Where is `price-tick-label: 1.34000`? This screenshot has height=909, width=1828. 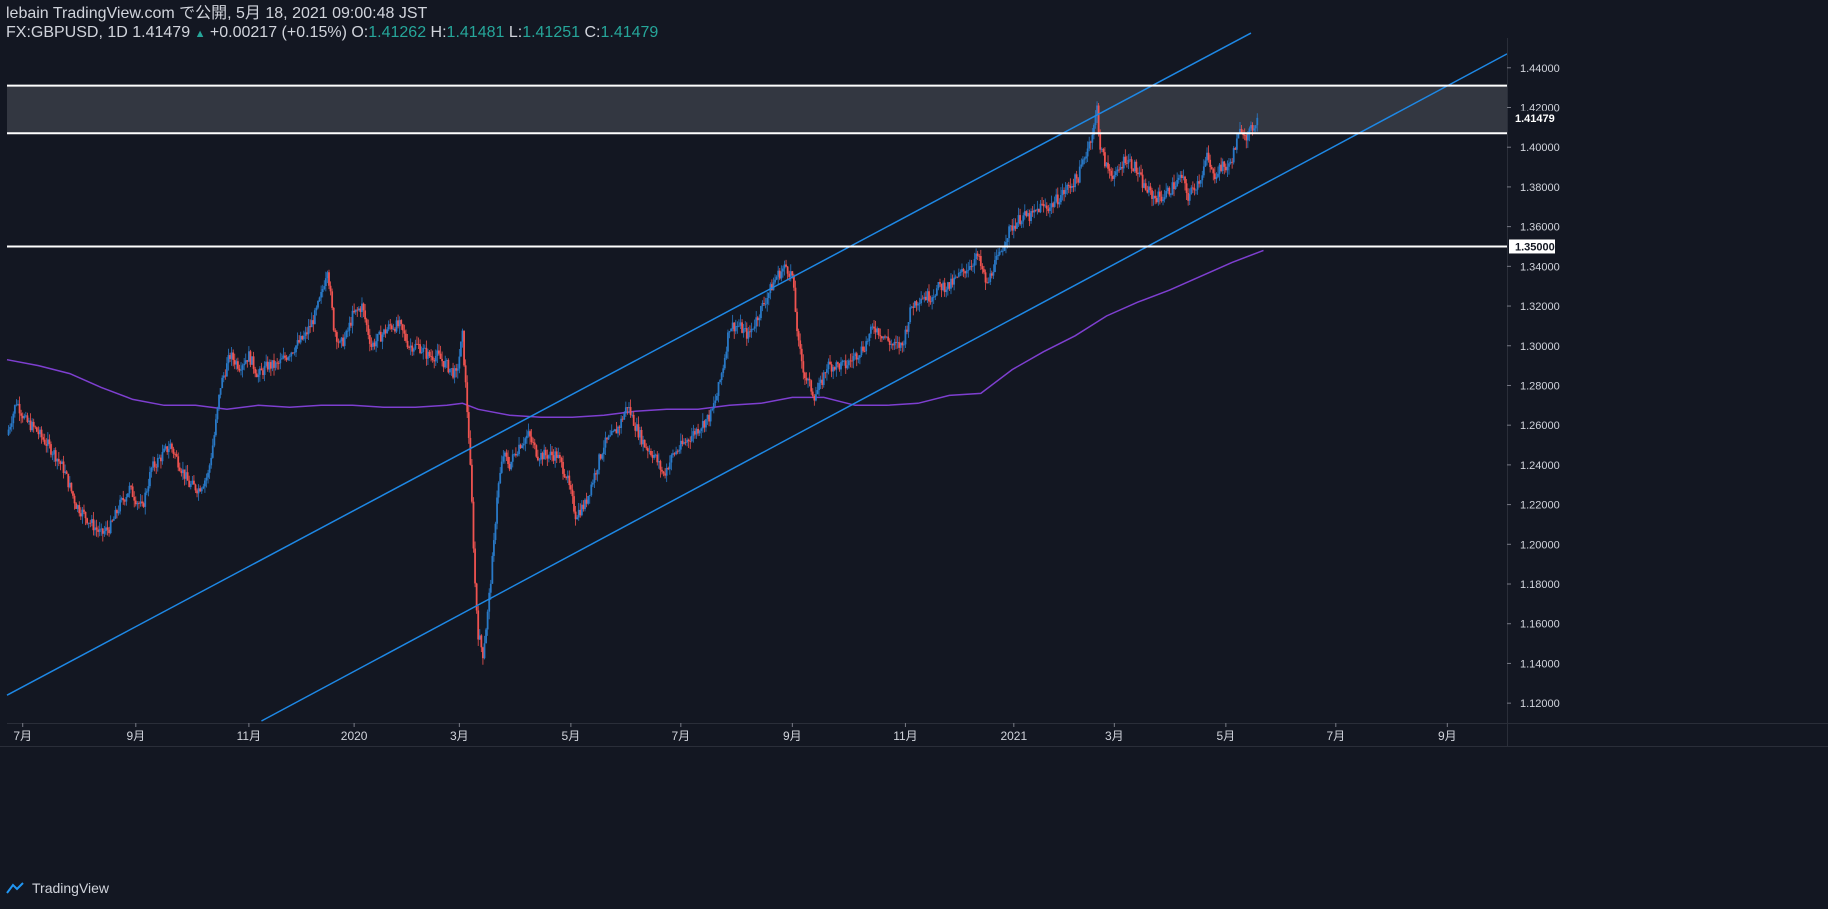 price-tick-label: 1.34000 is located at coordinates (1540, 267).